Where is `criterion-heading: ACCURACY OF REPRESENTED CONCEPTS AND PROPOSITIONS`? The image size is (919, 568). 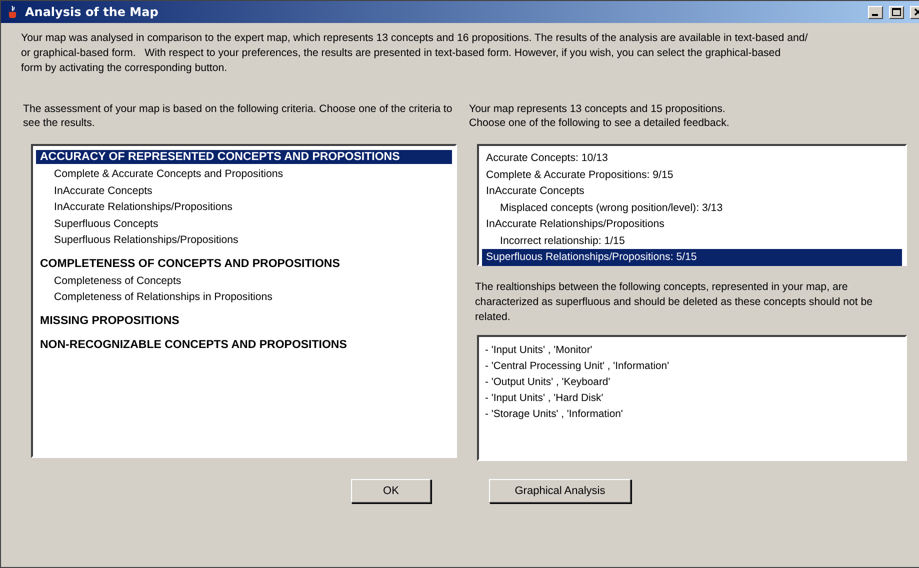
criterion-heading: ACCURACY OF REPRESENTED CONCEPTS AND PROPOSITIONS is located at coordinates (244, 157).